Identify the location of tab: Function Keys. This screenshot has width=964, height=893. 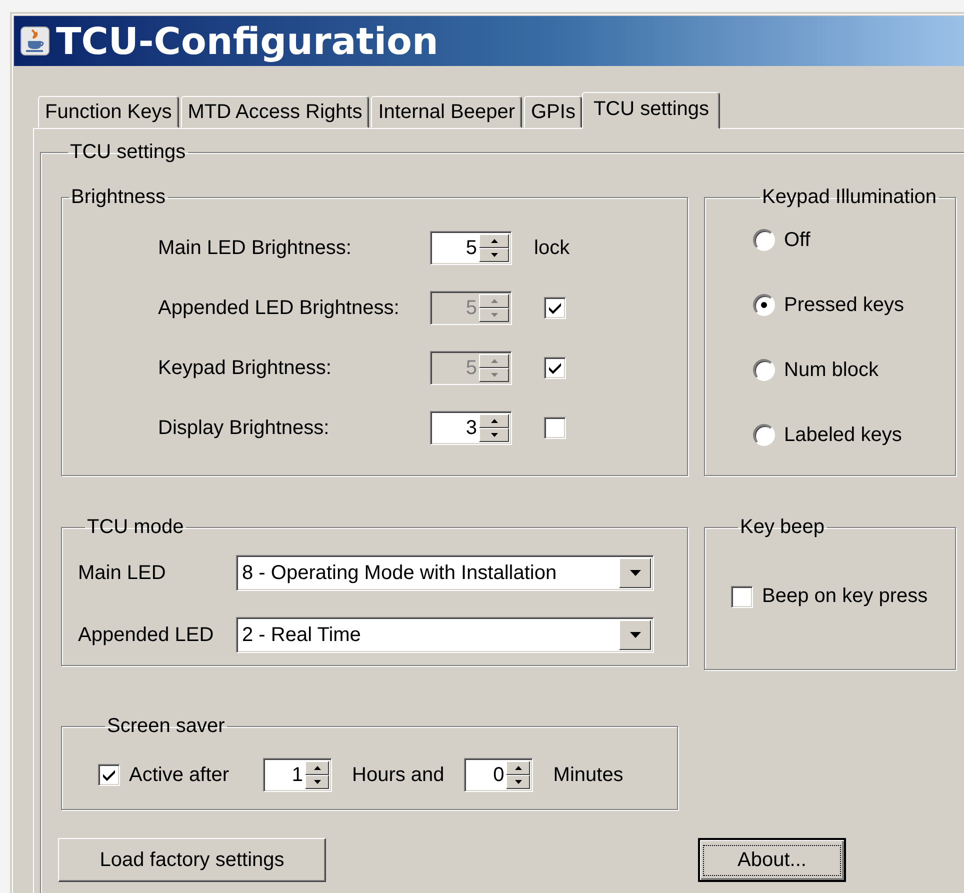
(108, 112).